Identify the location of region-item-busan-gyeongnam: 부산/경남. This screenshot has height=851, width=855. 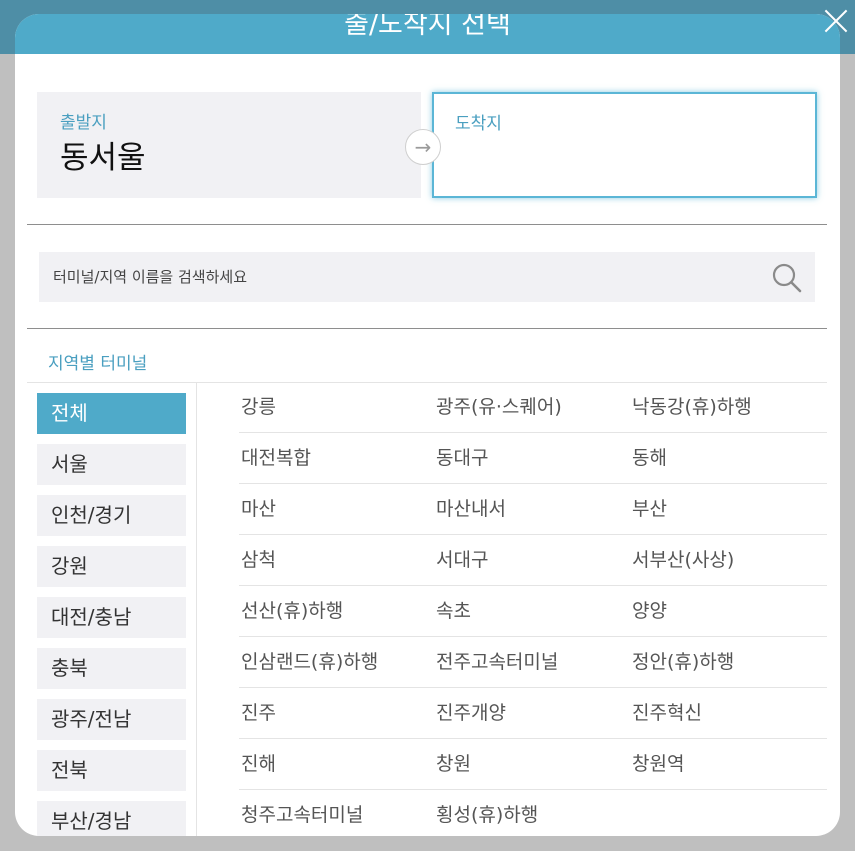
(111, 818).